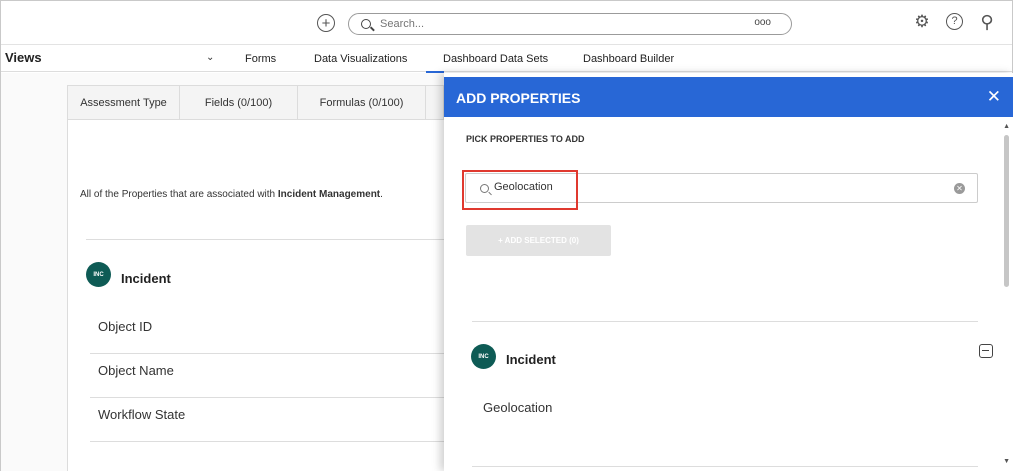 The width and height of the screenshot is (1013, 471). What do you see at coordinates (1006, 211) in the screenshot?
I see `scrollbar-thumb` at bounding box center [1006, 211].